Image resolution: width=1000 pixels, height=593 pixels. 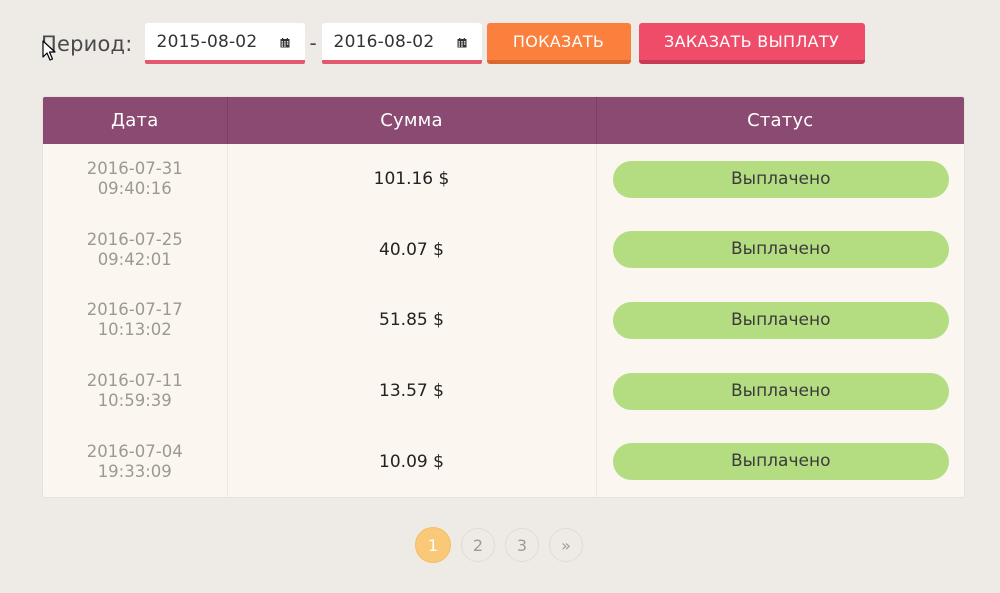 I want to click on date-cell: 2016-07-11 10:59:39, so click(x=135, y=391).